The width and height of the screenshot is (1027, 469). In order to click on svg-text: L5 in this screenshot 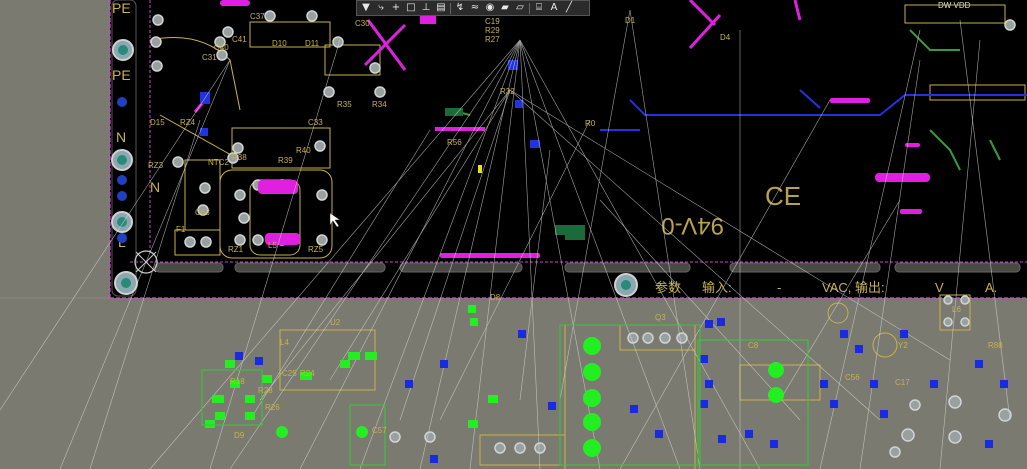, I will do `click(272, 245)`.